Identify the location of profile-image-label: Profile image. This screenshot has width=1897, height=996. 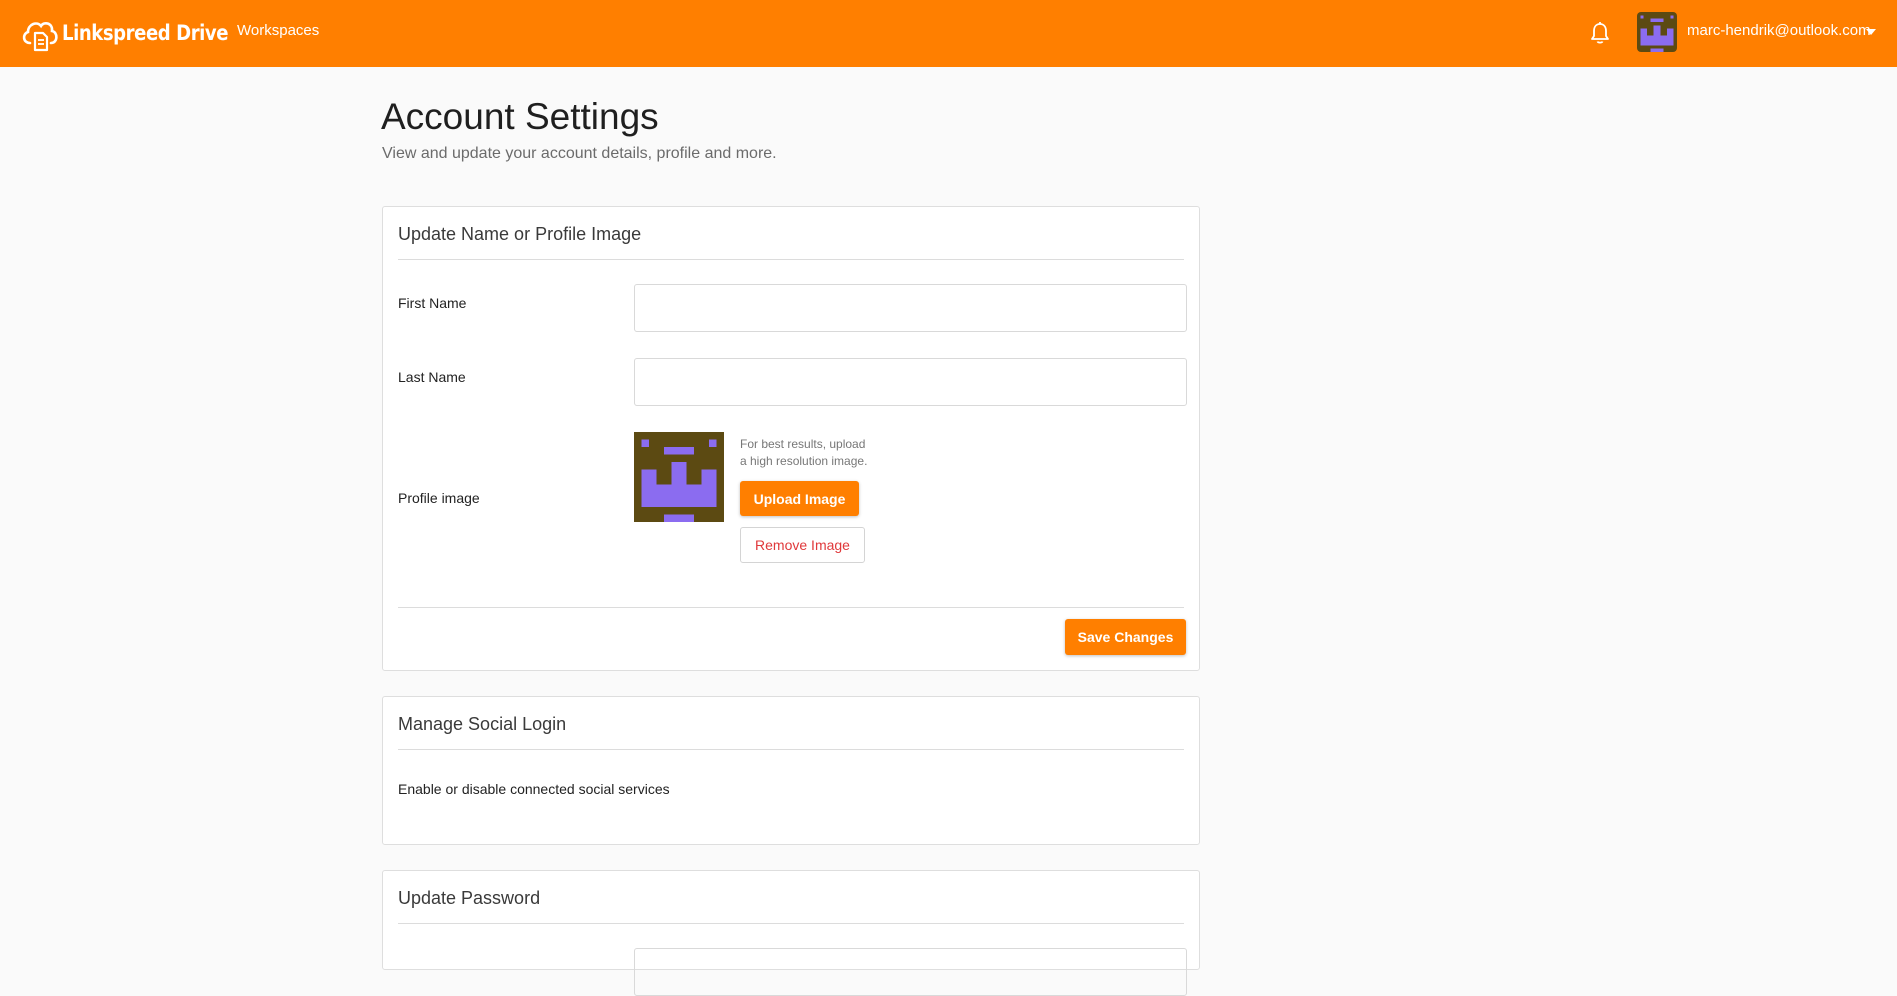
(439, 498).